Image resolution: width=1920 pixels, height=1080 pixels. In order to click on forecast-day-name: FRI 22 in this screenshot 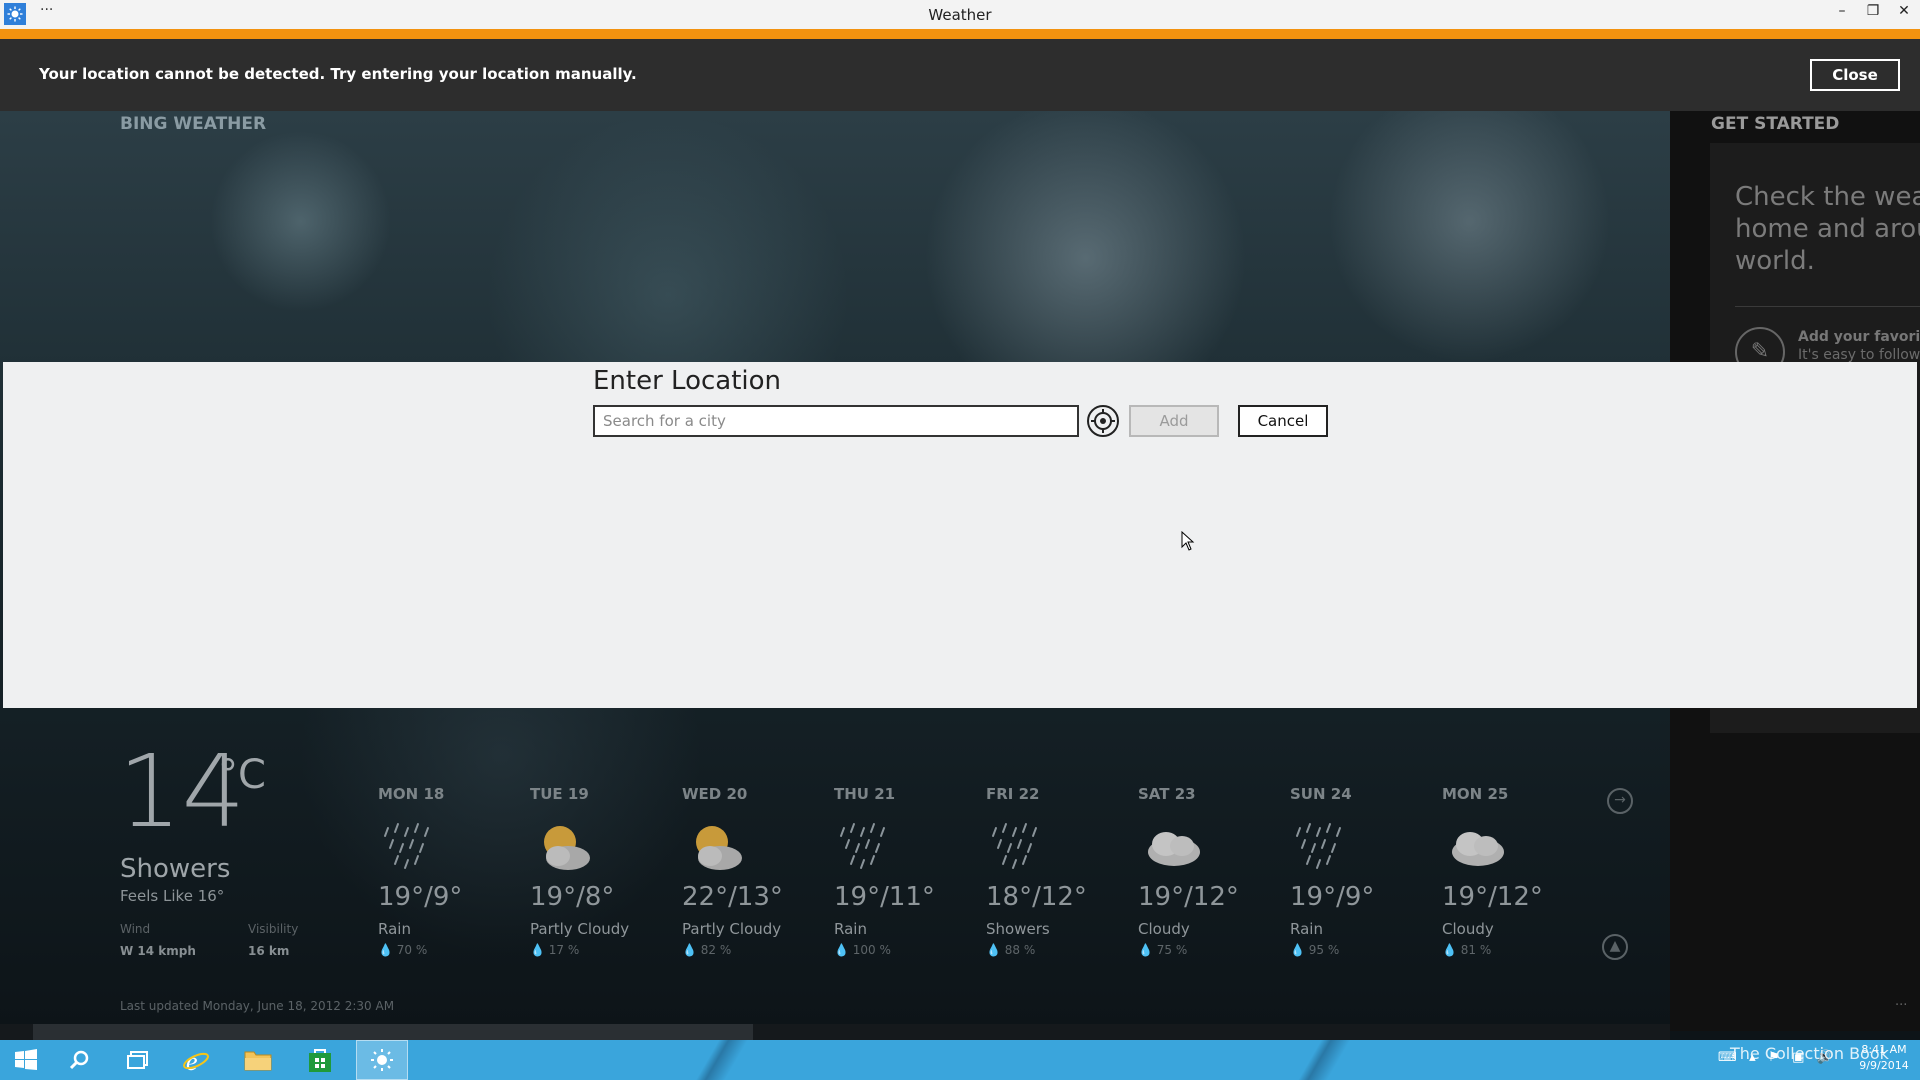, I will do `click(1013, 794)`.